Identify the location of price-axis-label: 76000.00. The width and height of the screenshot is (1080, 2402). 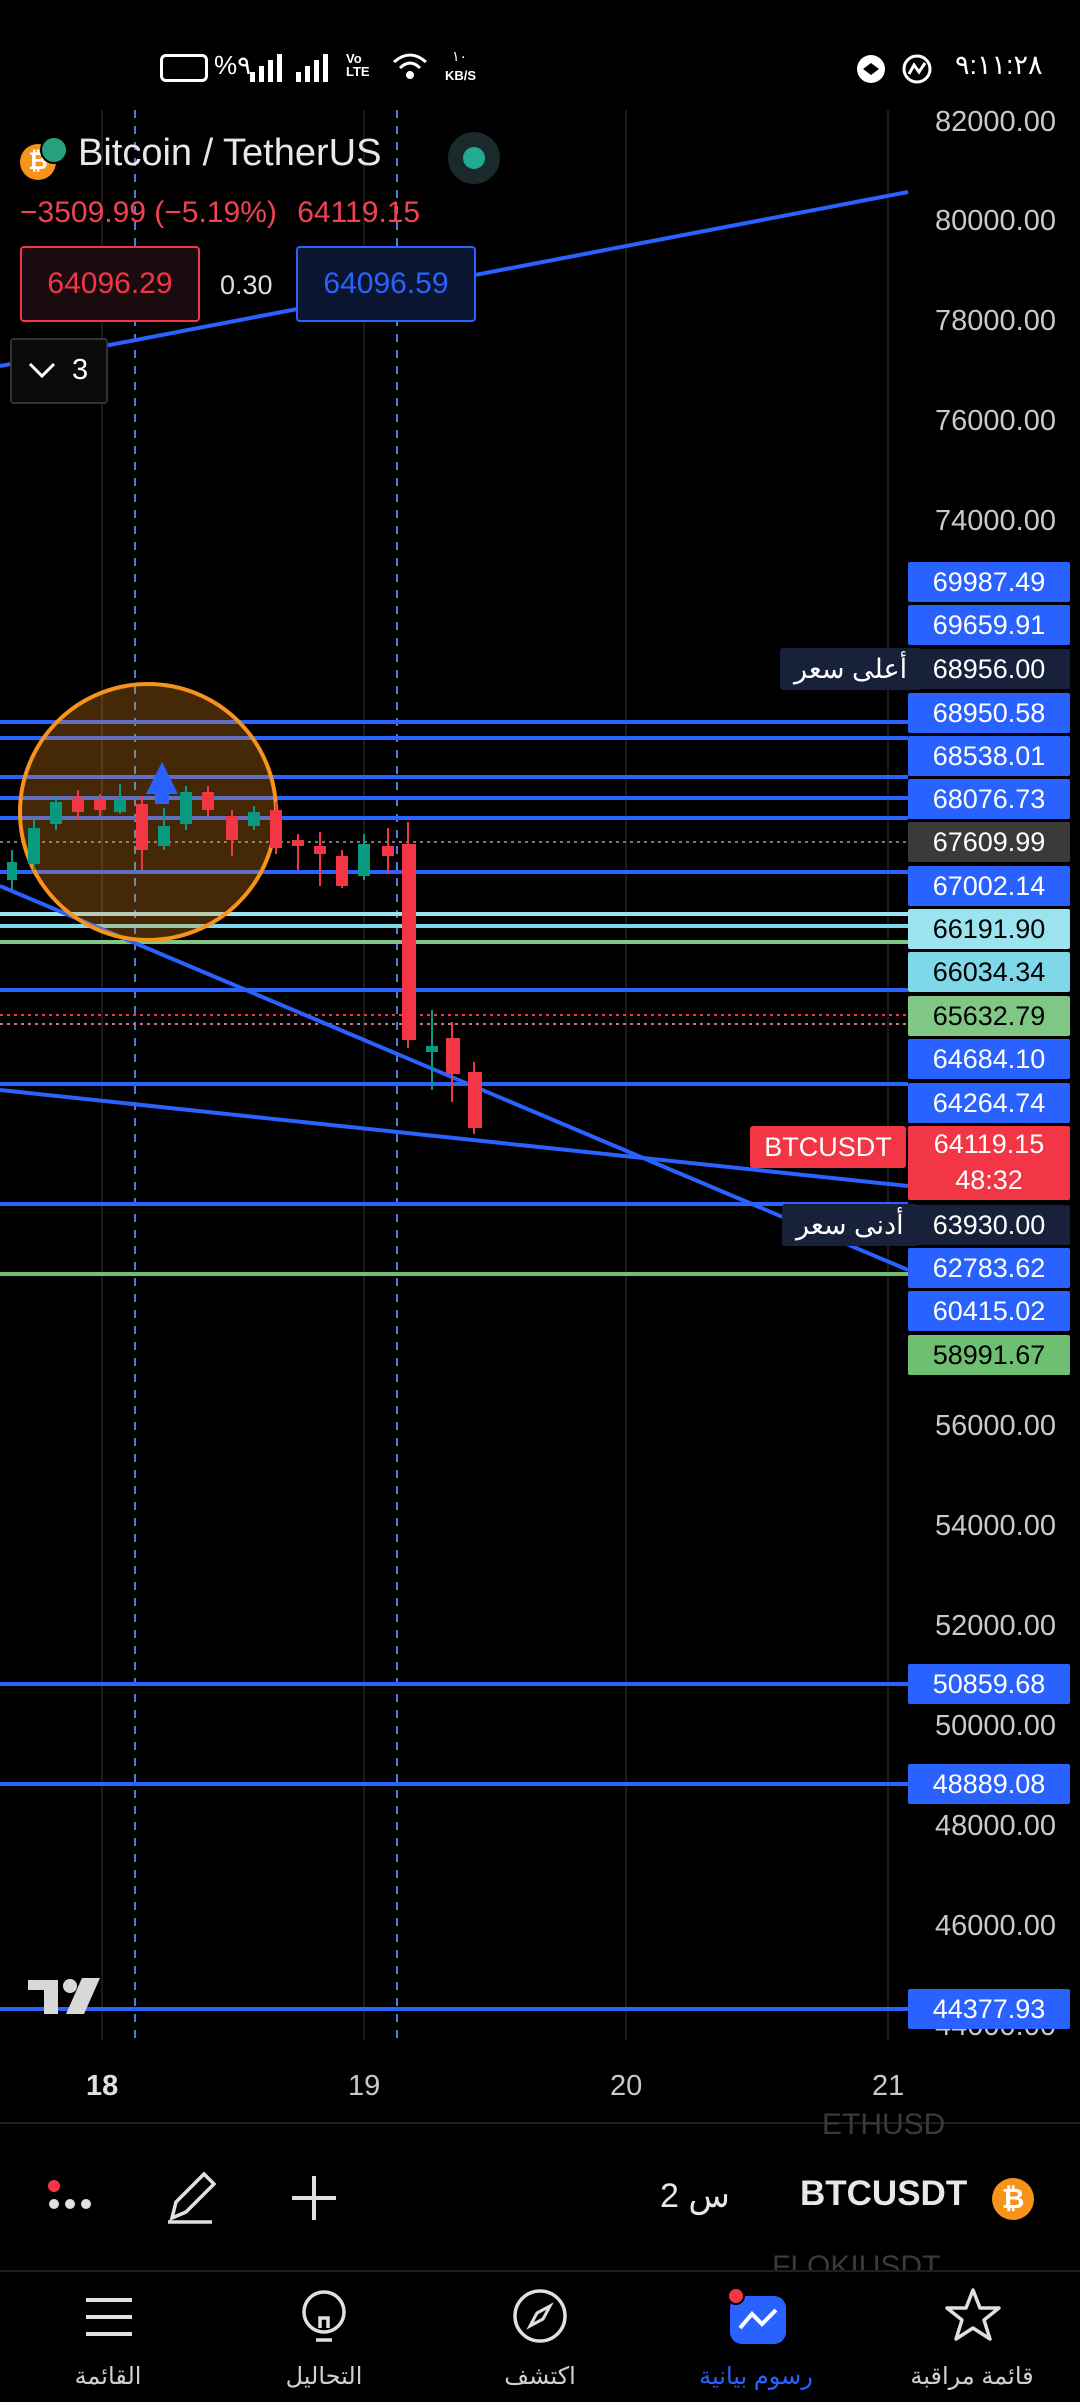
(995, 421).